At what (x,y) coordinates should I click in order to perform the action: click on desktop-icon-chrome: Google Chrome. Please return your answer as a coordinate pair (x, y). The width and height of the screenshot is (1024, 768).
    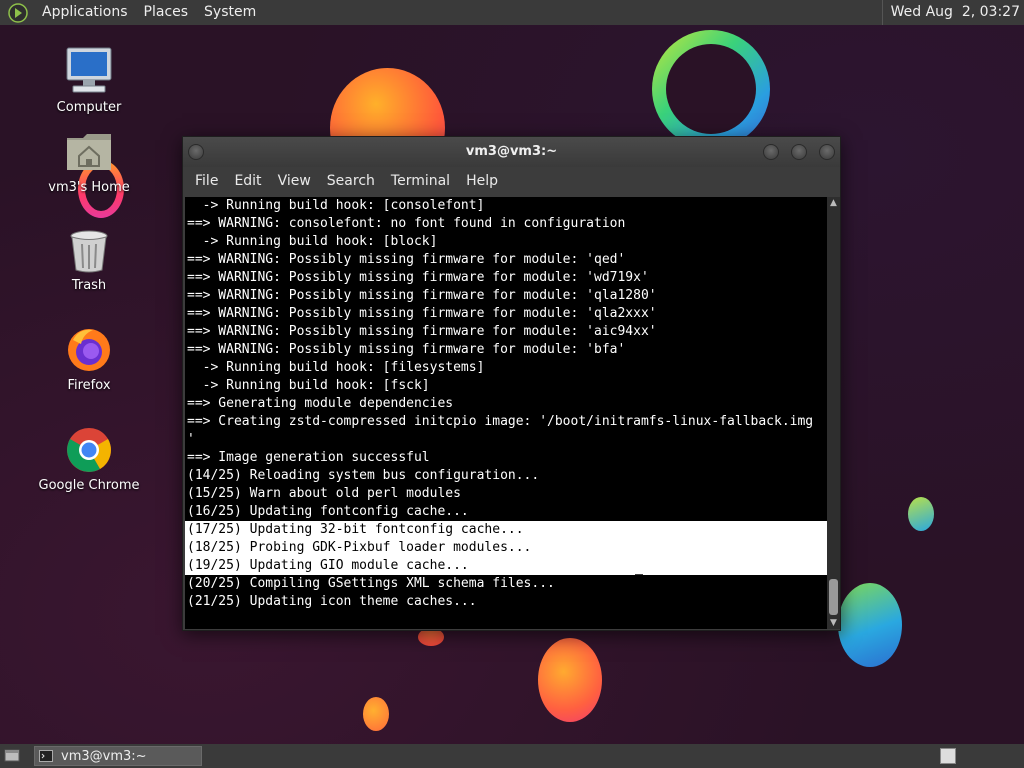
    Looking at the image, I should click on (89, 459).